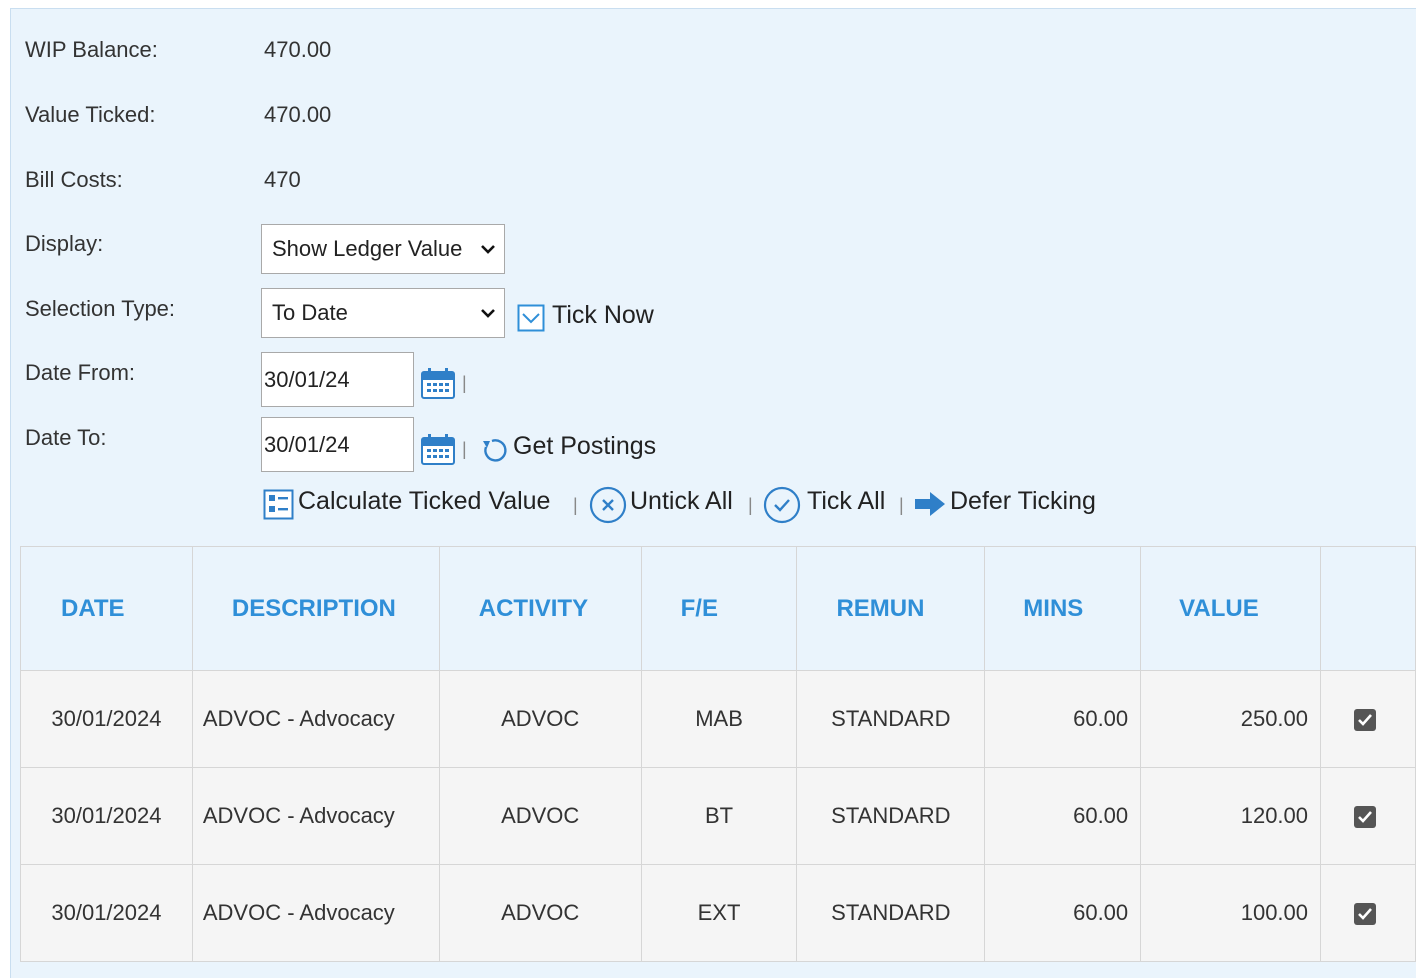  I want to click on wip-balance-value: 470.00, so click(298, 49).